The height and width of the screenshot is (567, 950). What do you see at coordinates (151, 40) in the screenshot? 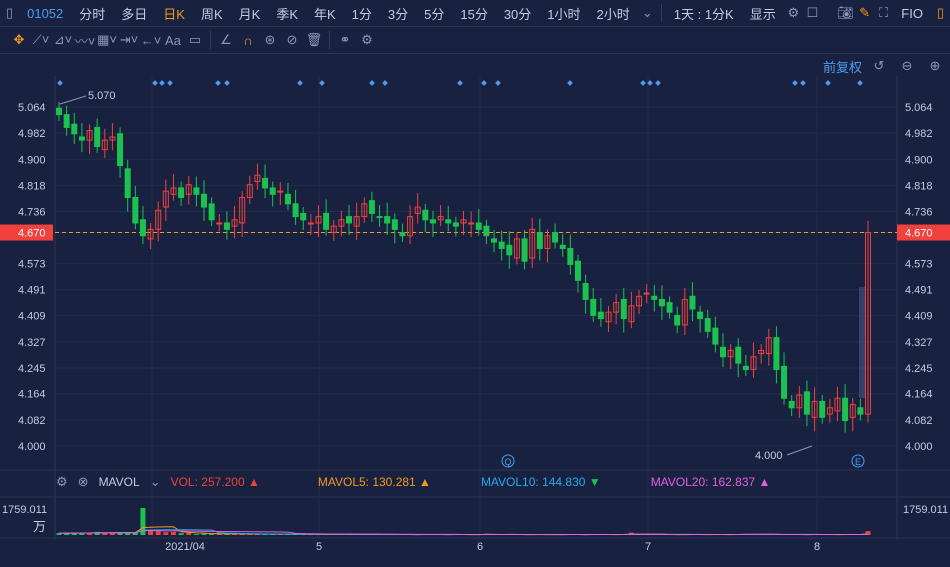
I see `arrow-icon: ←˅` at bounding box center [151, 40].